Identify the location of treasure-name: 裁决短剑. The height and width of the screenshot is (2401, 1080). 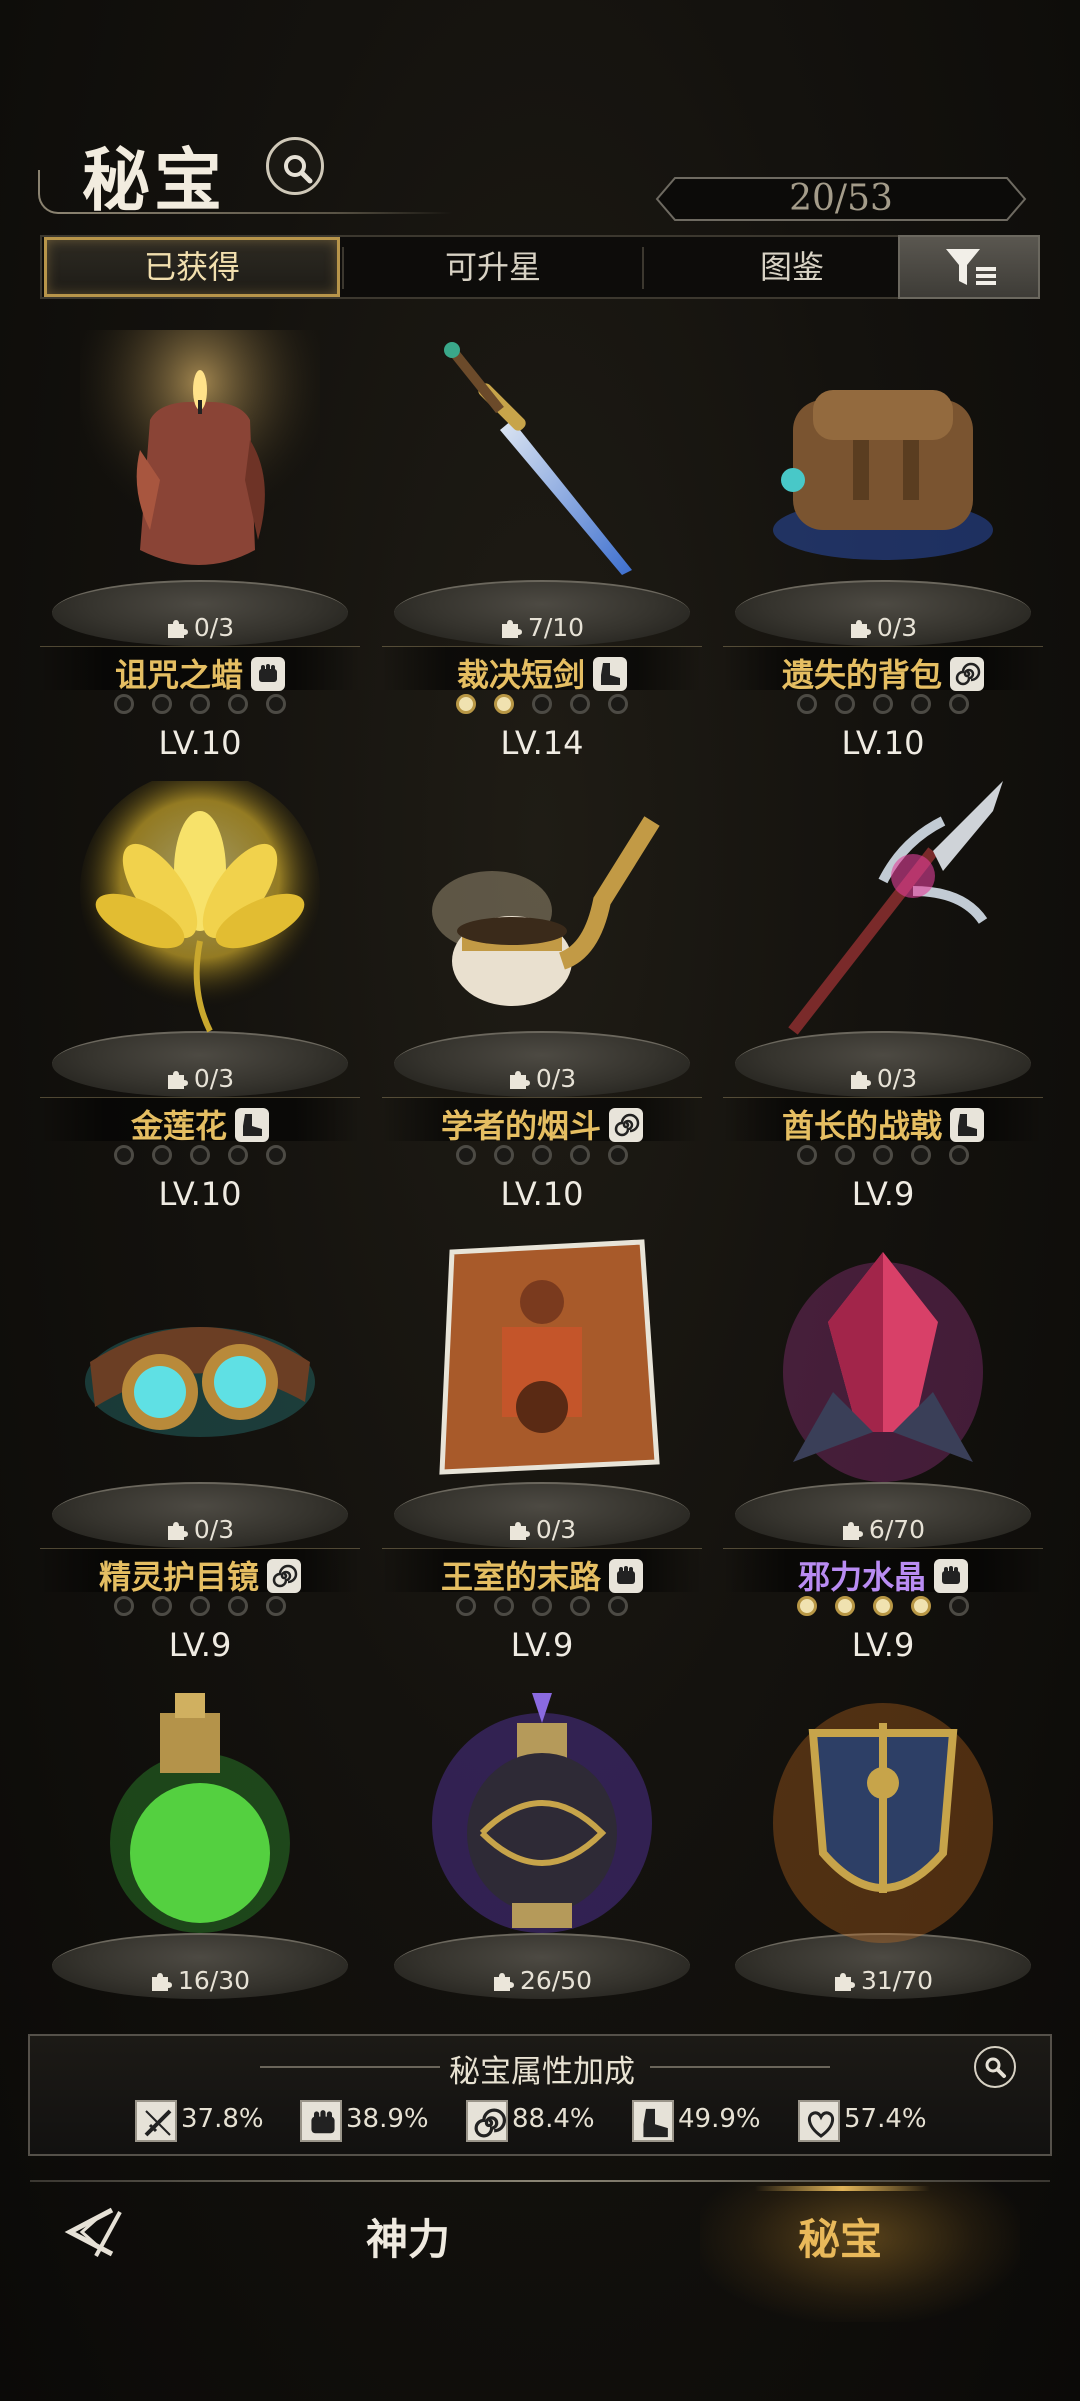
(542, 673).